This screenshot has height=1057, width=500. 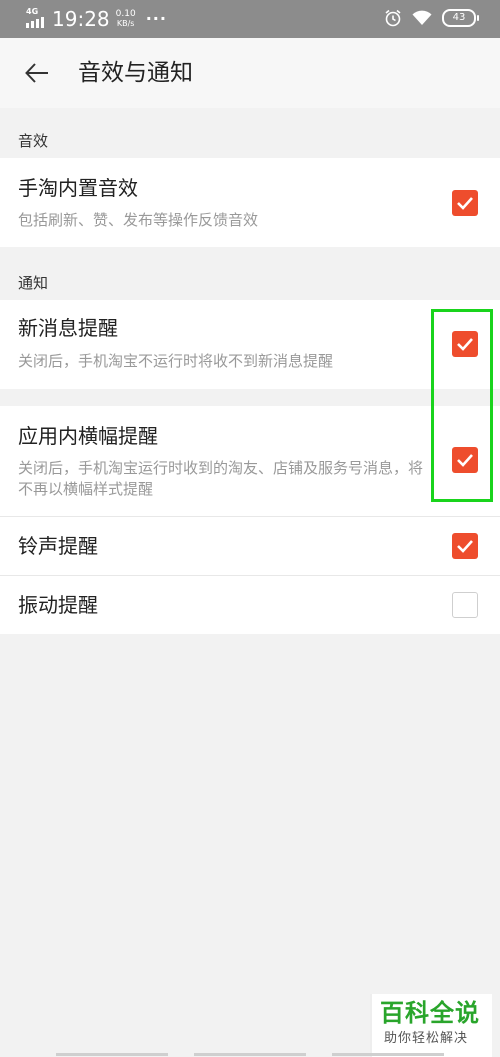 I want to click on status-left: 4G 19:28 0.10 KB/s ···, so click(x=96, y=19).